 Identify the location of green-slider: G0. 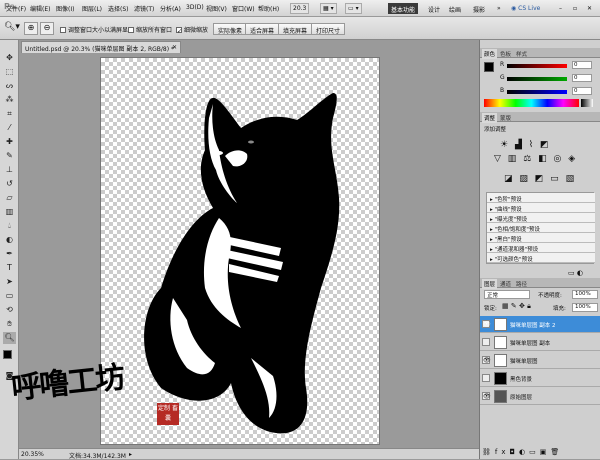
(549, 78).